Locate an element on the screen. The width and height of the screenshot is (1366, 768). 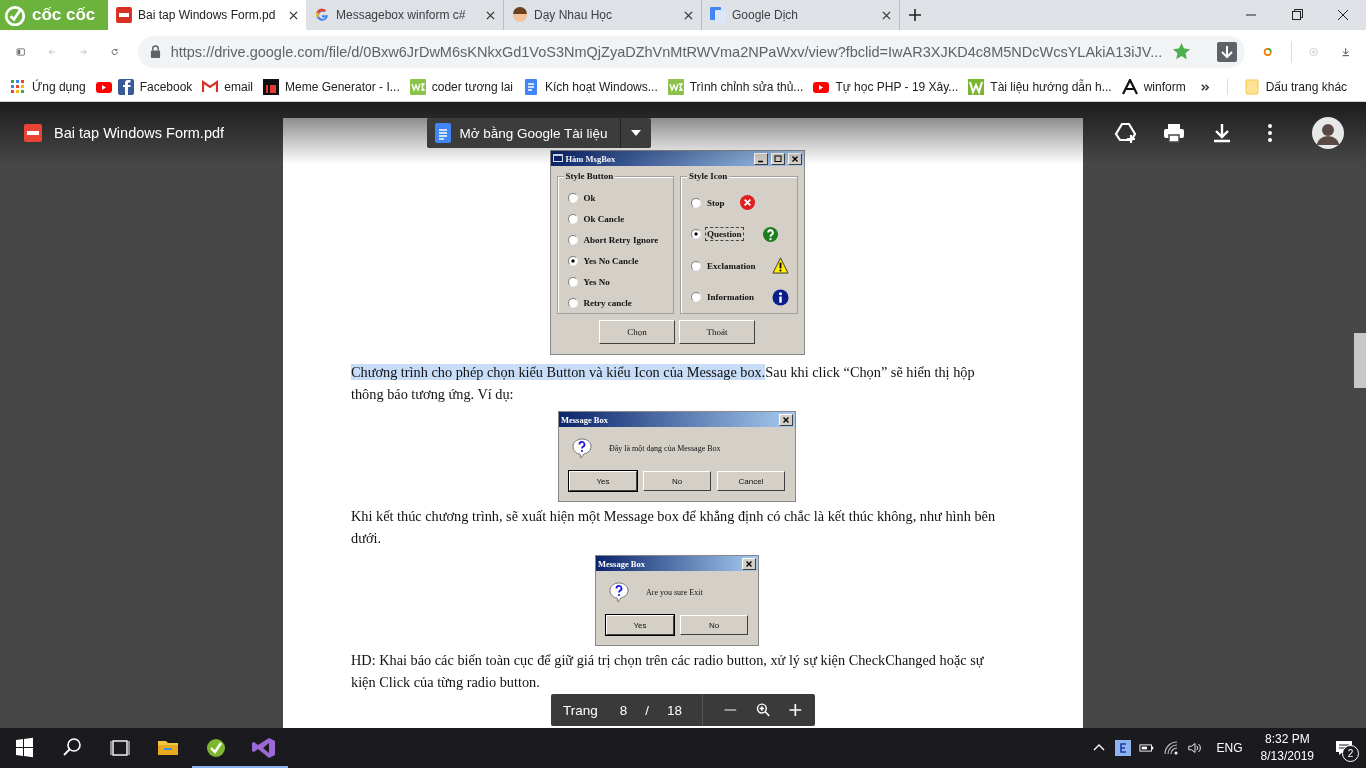
paragraph: HD: Khai báo các biến toàn cục để giữ giá trị chọn trên các radio button, xử lý sự kiện CheckChanged hoặc sự kiện Click của từng radio button. is located at coordinates (668, 671).